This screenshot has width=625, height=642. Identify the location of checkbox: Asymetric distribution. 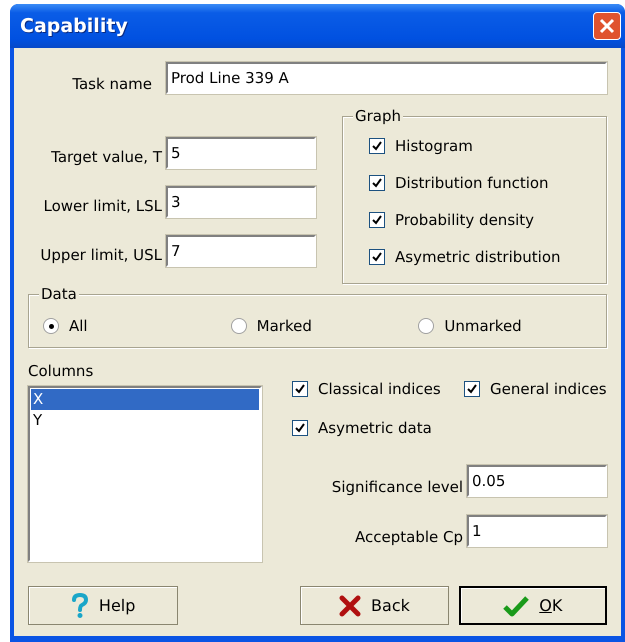
(487, 257).